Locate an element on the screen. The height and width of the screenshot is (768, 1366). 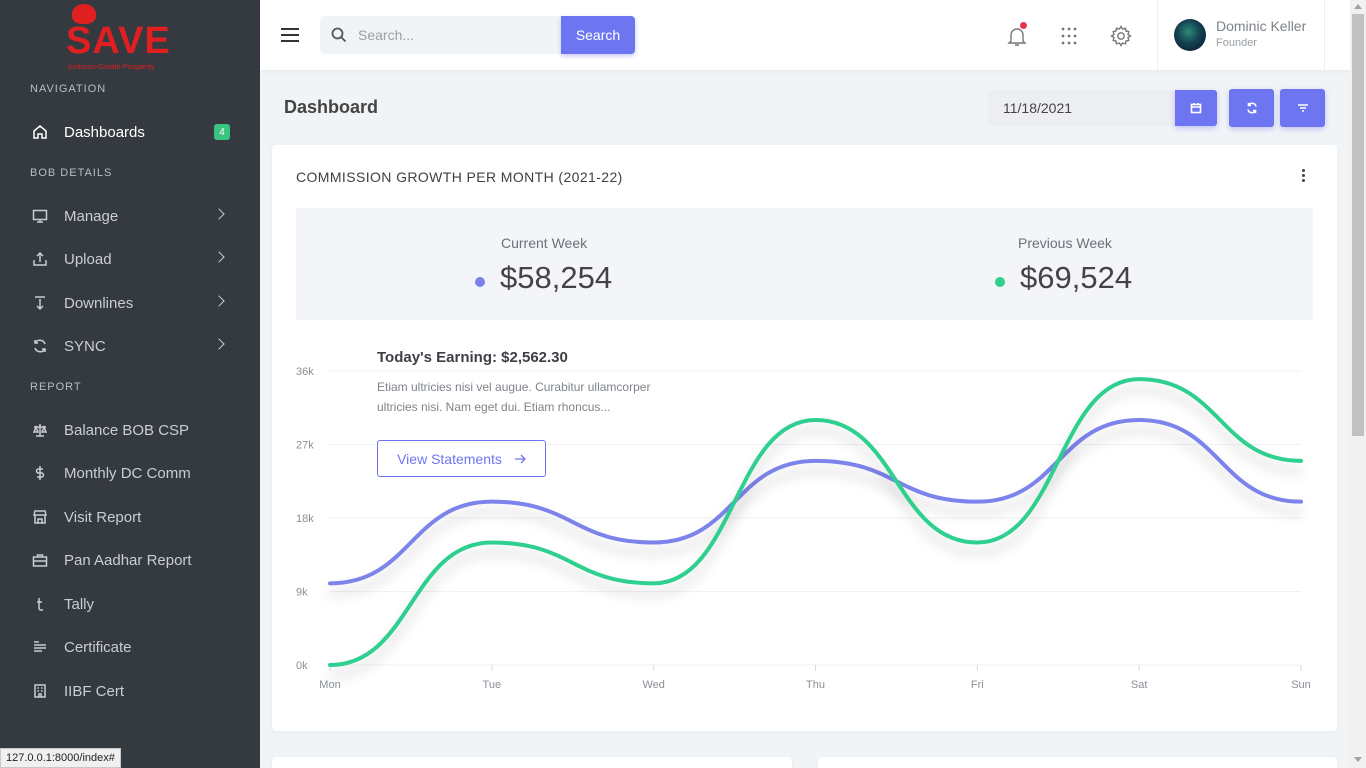
monitor-icon is located at coordinates (40, 216).